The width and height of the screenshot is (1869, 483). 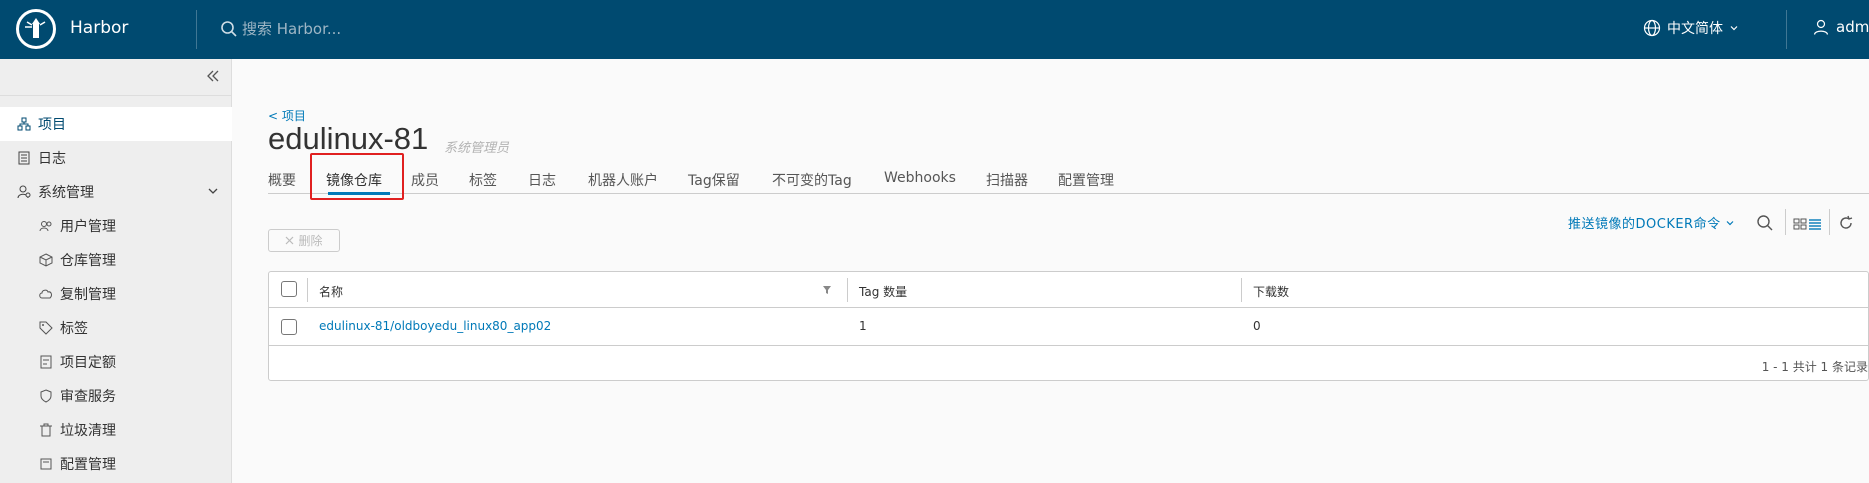 I want to click on sidebar-item-users: 用户管理, so click(x=116, y=226).